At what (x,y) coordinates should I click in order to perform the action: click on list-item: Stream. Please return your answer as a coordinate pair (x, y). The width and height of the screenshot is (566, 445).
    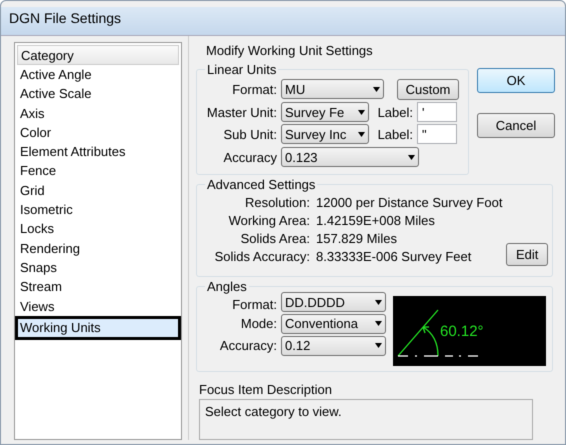
    Looking at the image, I should click on (98, 287).